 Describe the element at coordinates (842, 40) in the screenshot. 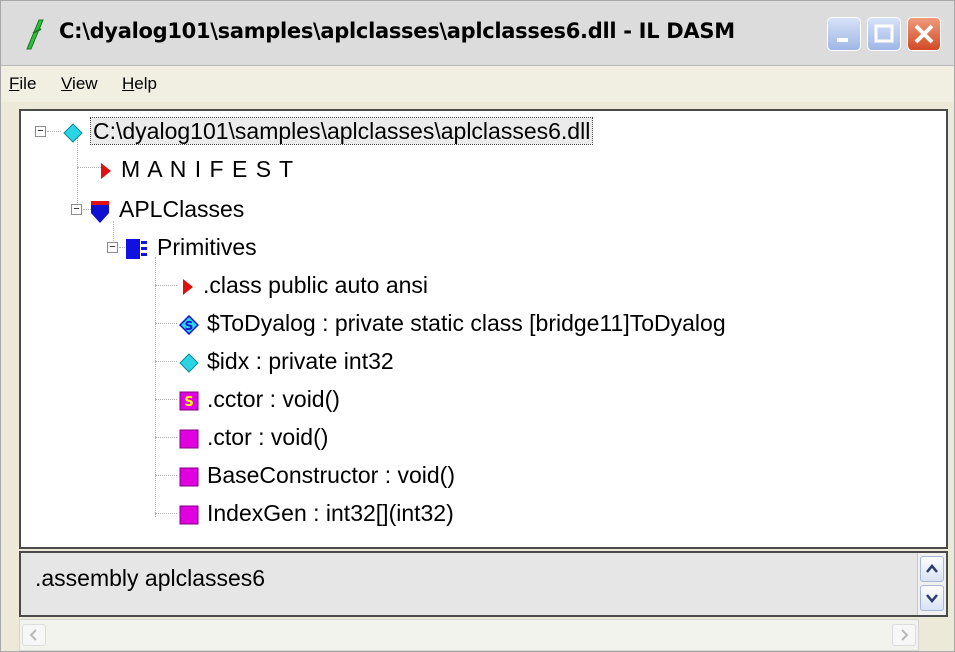

I see `minimize-icon` at that location.